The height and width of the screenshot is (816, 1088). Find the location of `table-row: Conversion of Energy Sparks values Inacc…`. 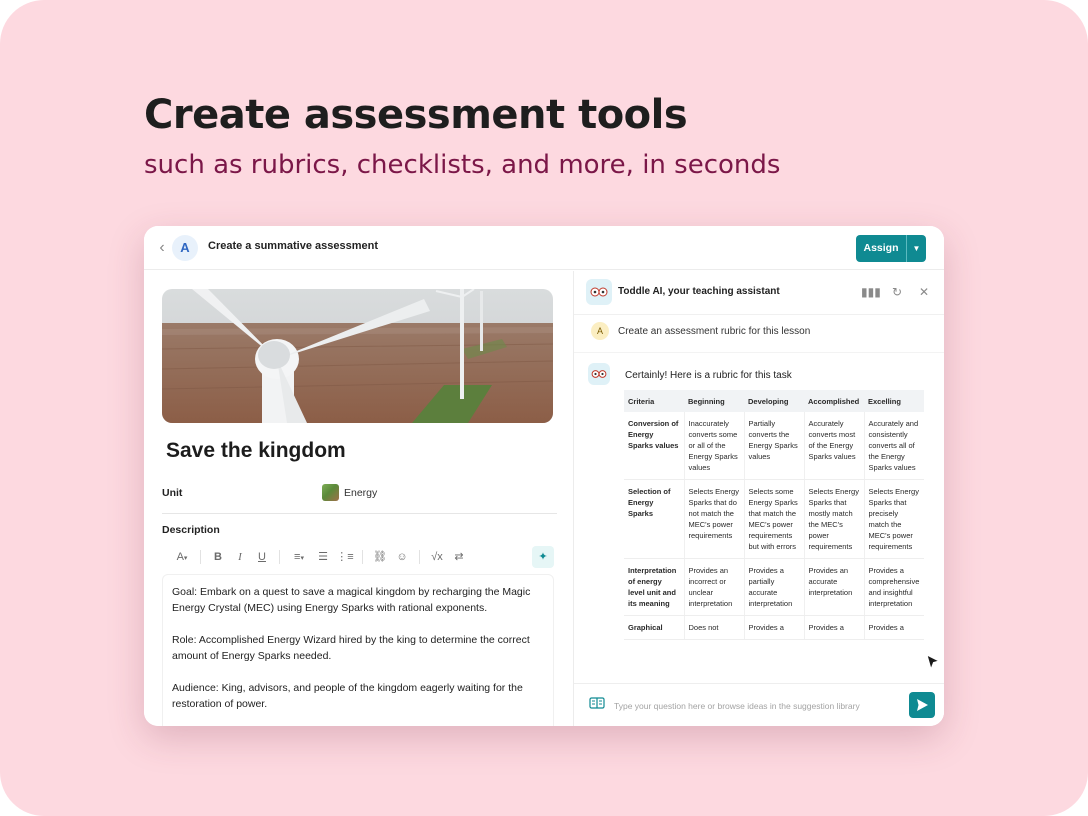

table-row: Conversion of Energy Sparks values Inacc… is located at coordinates (774, 446).